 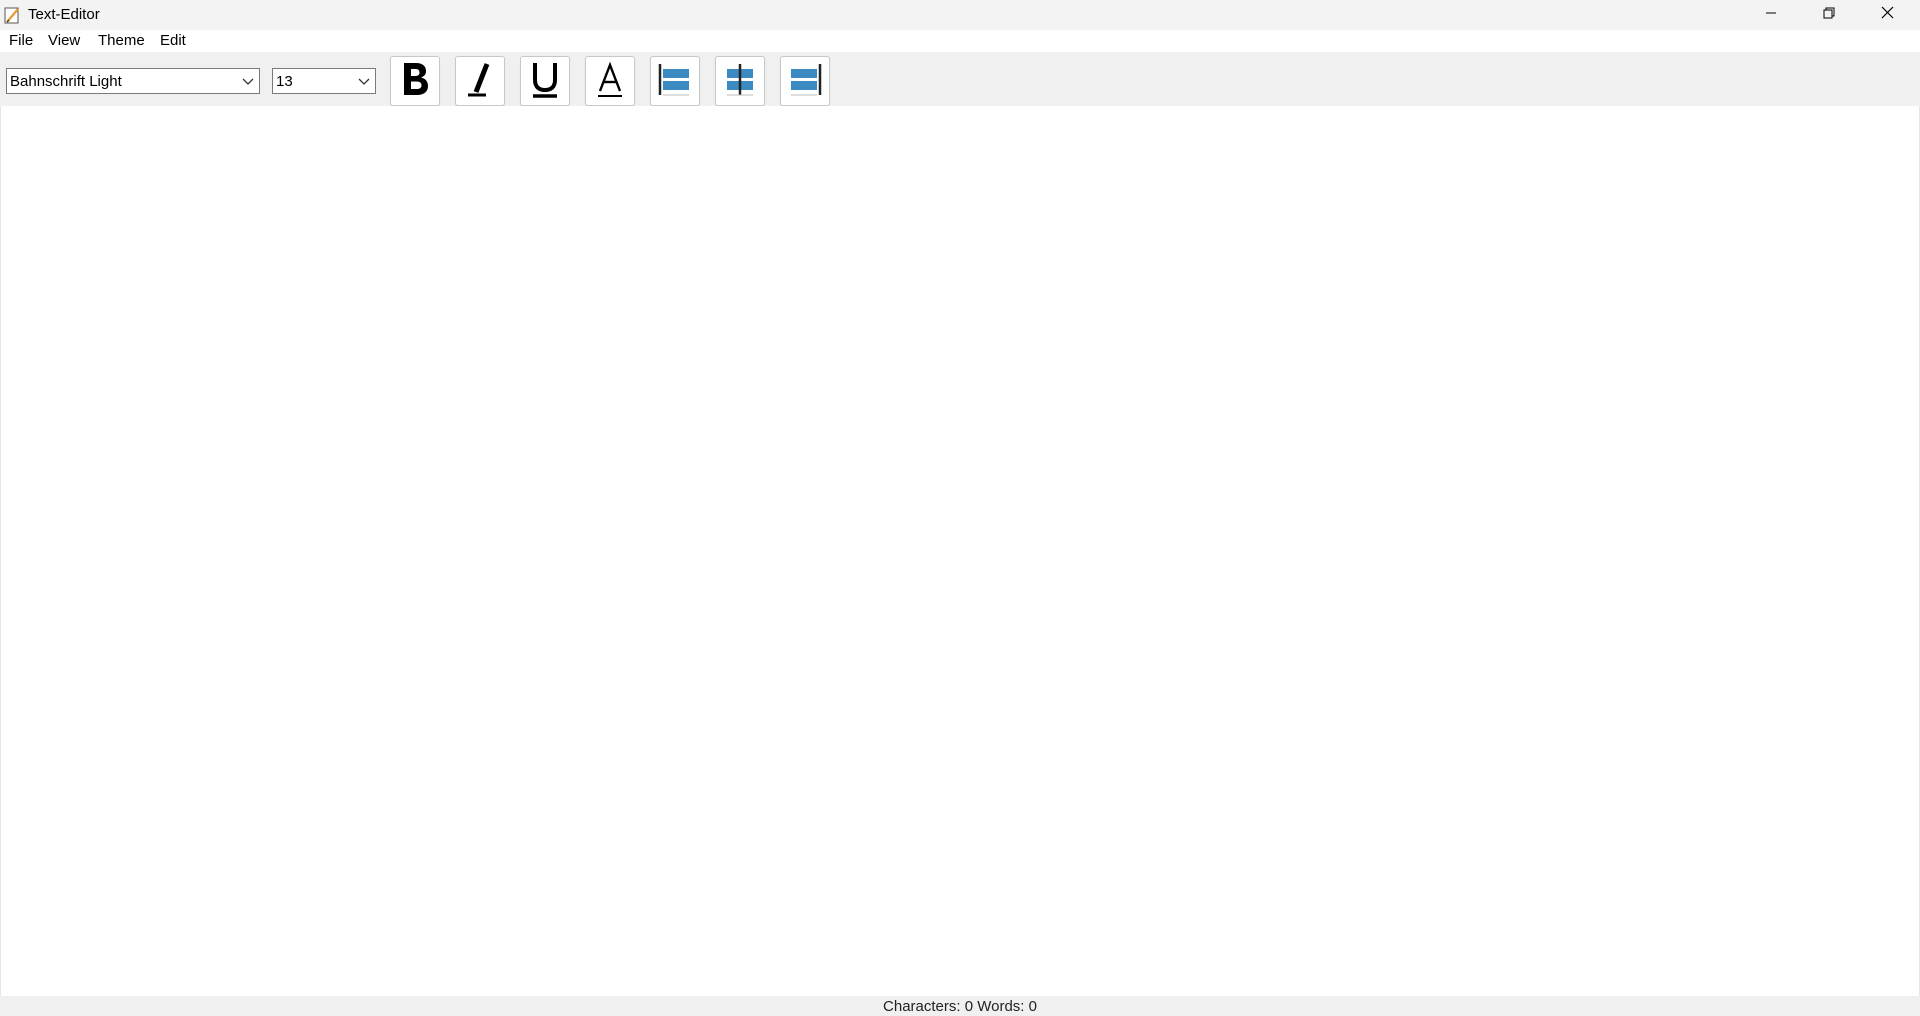 What do you see at coordinates (960, 79) in the screenshot?
I see `formatting-toolbar: Bahnschrift Light 13` at bounding box center [960, 79].